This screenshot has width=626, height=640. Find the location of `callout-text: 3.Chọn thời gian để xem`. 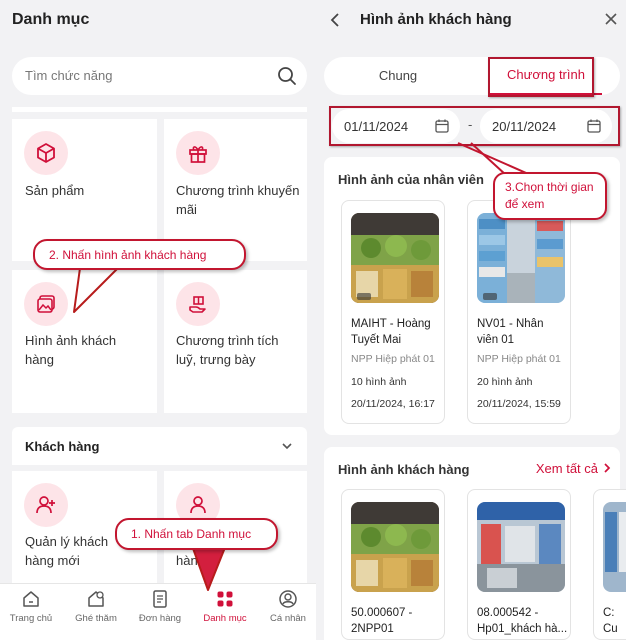

callout-text: 3.Chọn thời gian để xem is located at coordinates (549, 195).